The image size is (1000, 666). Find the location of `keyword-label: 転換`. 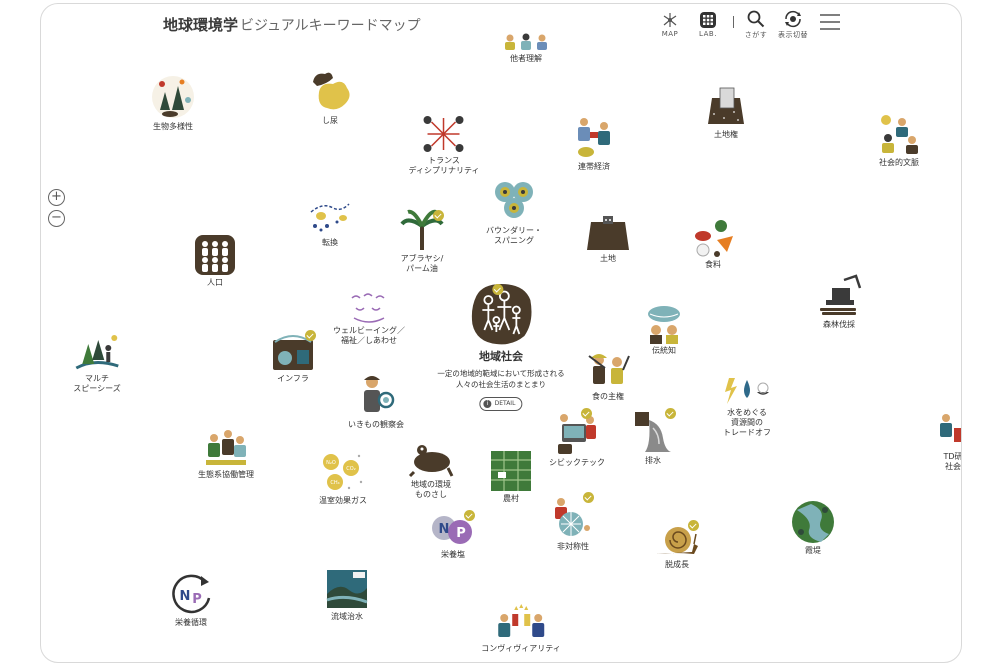

keyword-label: 転換 is located at coordinates (330, 242).